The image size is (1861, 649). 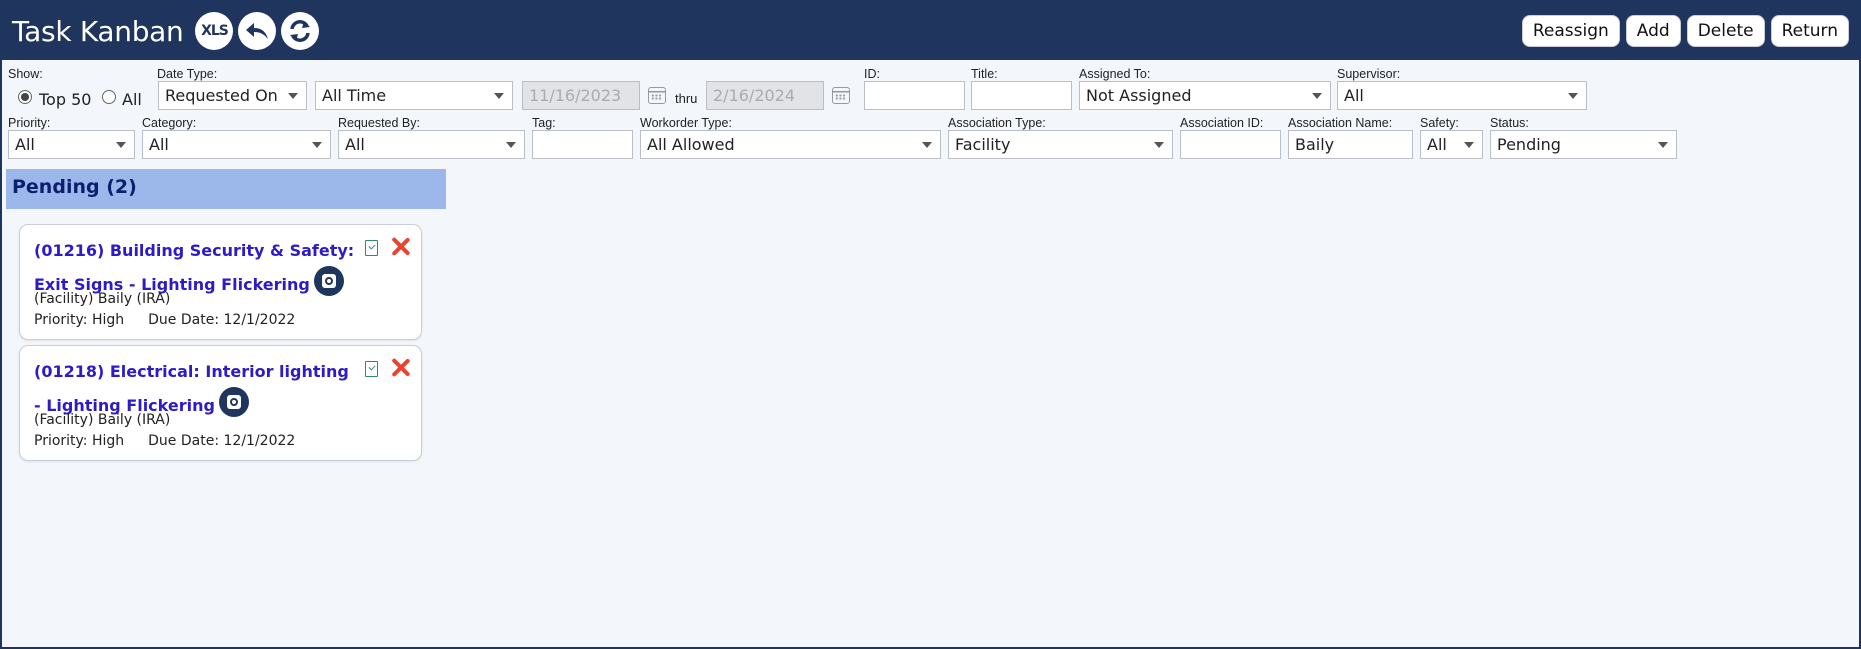 I want to click on title-filter-label: Title:, so click(x=984, y=74).